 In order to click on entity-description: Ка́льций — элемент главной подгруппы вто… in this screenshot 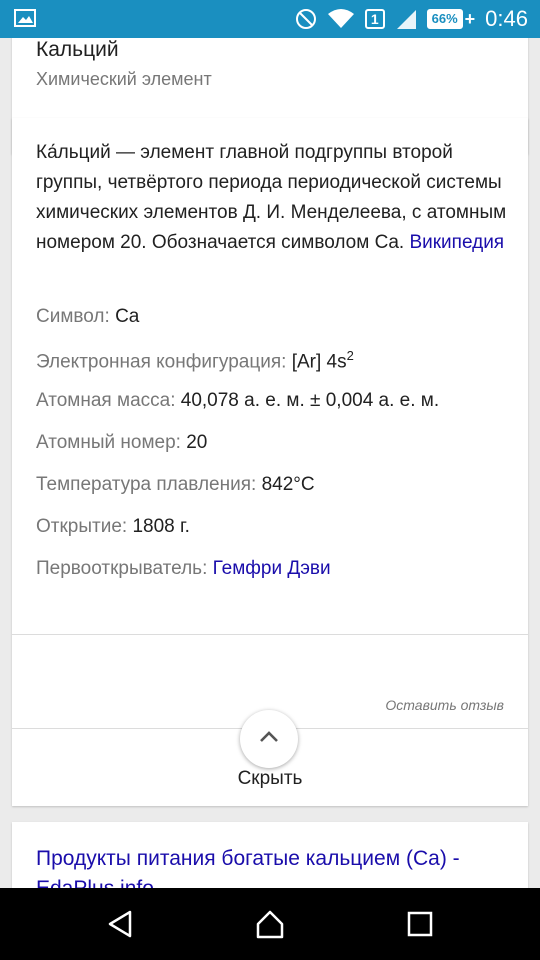, I will do `click(274, 198)`.